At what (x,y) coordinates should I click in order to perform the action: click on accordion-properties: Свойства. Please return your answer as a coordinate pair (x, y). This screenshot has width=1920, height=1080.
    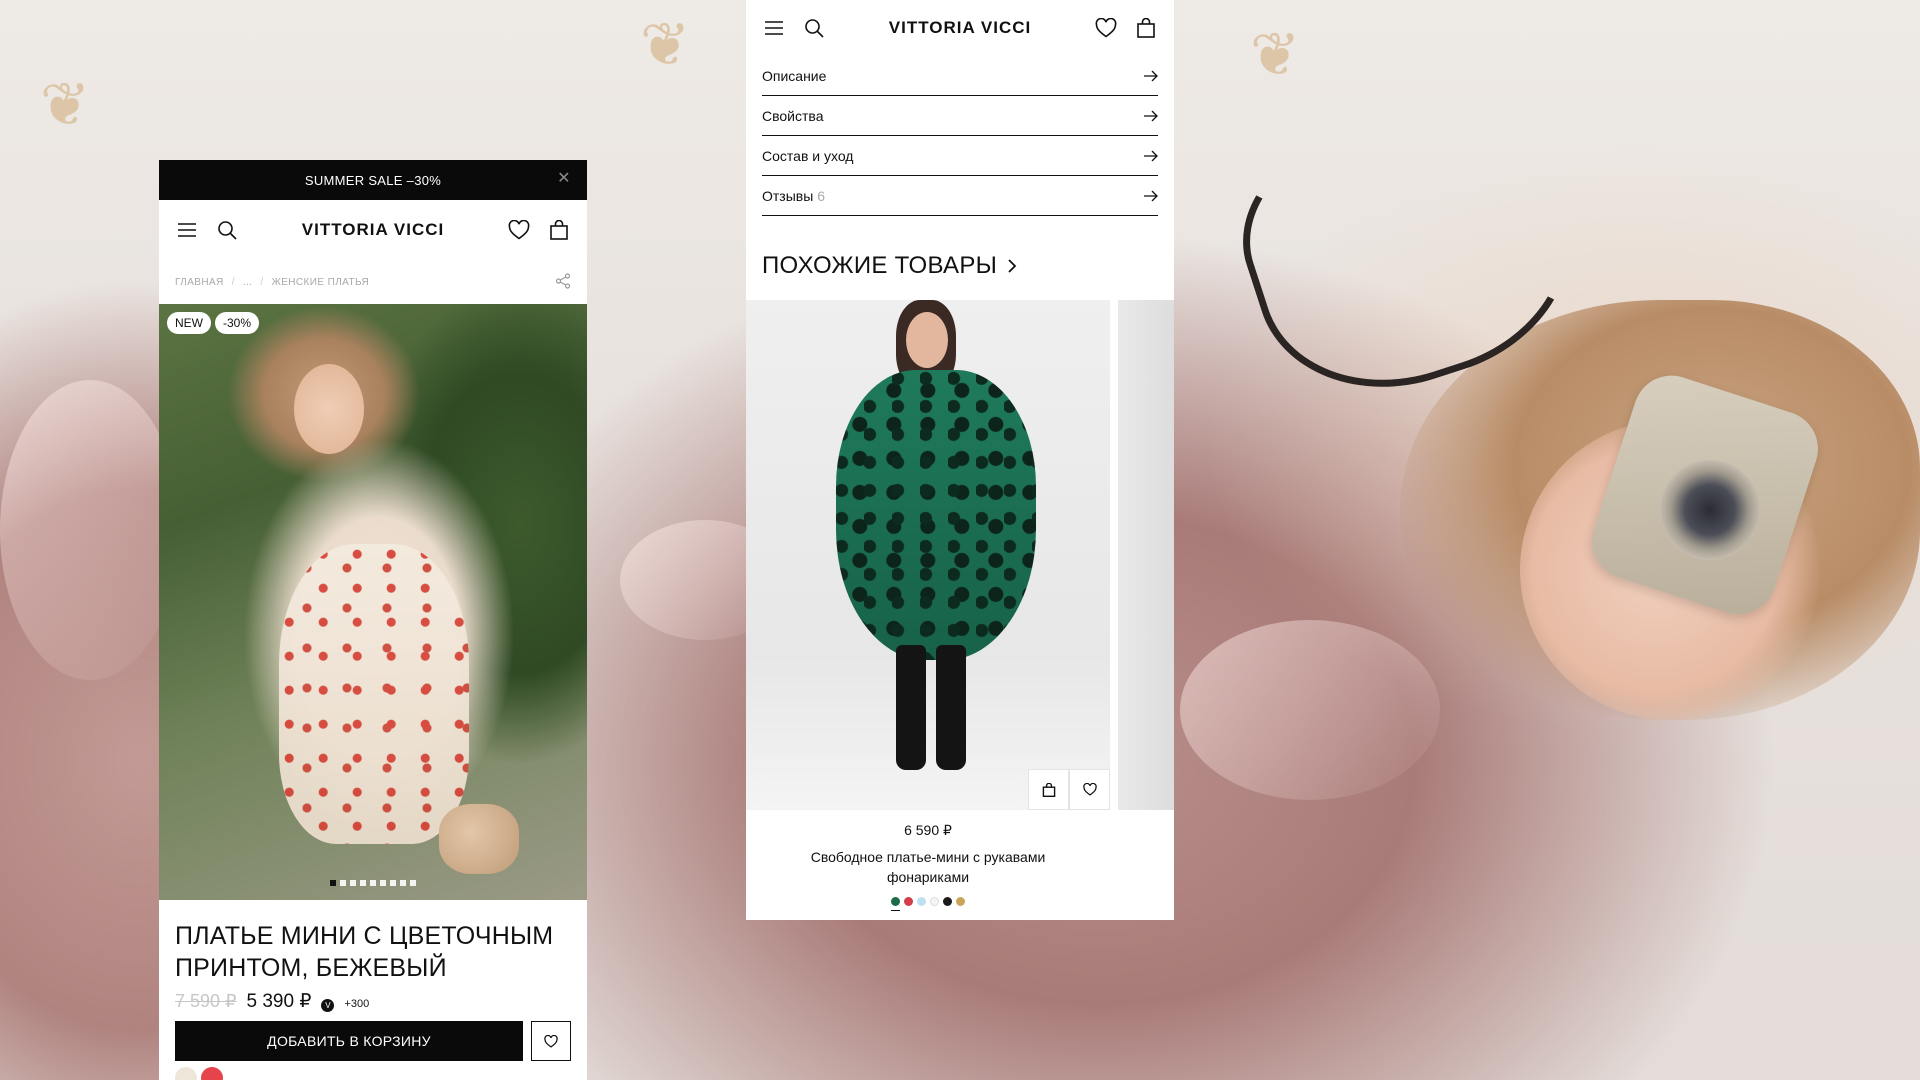
    Looking at the image, I should click on (960, 116).